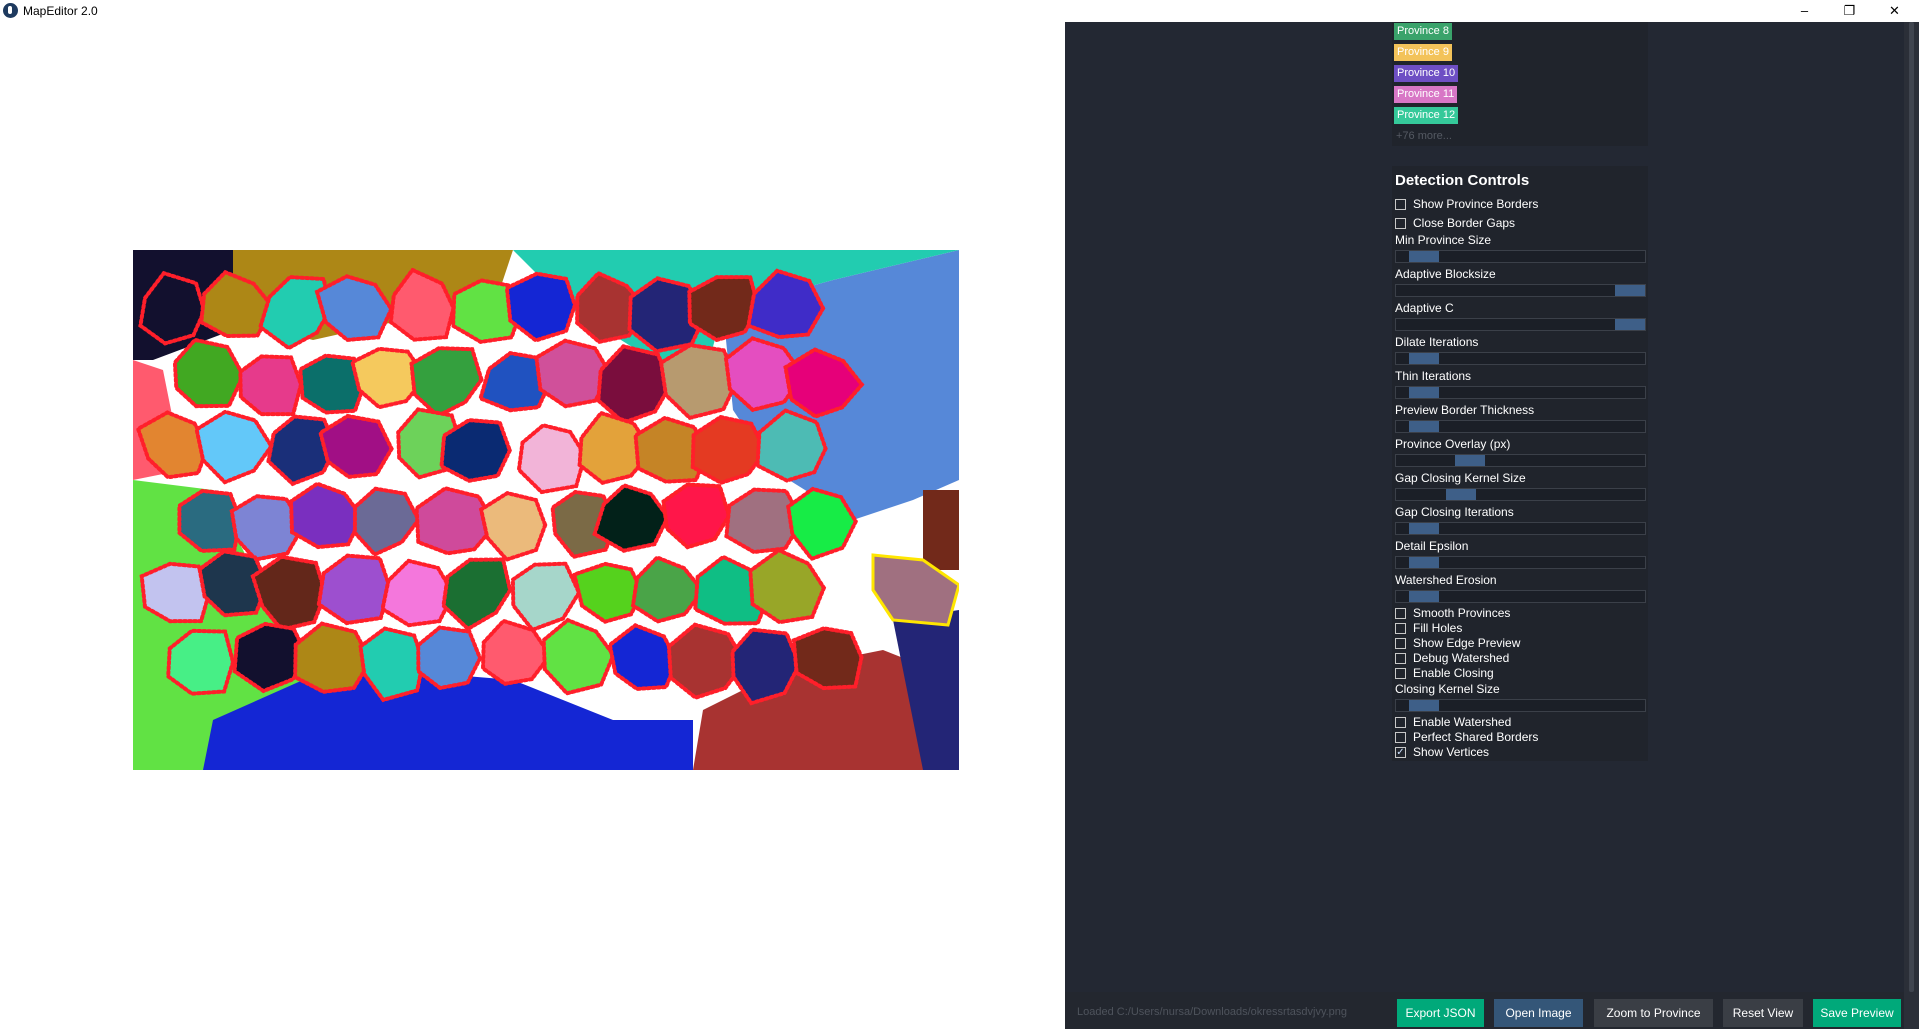  I want to click on closing-kernel-size-label: Closing Kernel Size, so click(1447, 689).